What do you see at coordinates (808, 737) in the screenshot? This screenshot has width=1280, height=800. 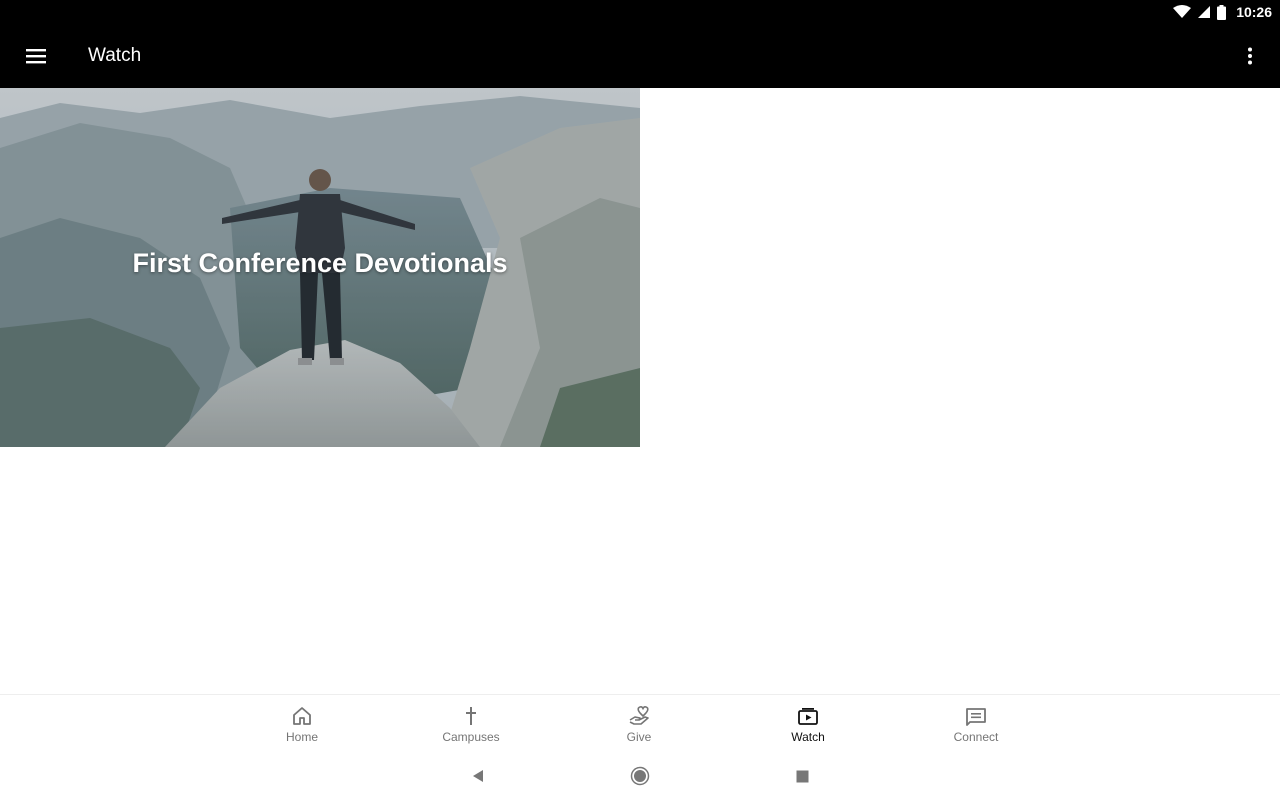 I see `nav-label-watch: Watch` at bounding box center [808, 737].